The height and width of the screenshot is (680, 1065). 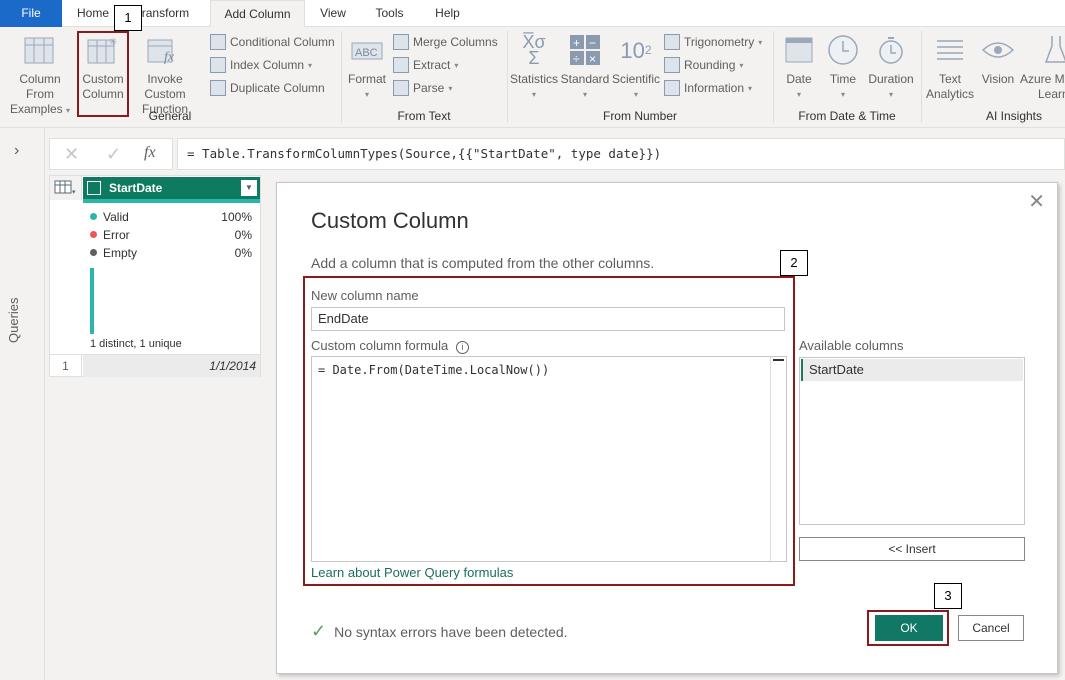 I want to click on merge-columns-icon, so click(x=401, y=42).